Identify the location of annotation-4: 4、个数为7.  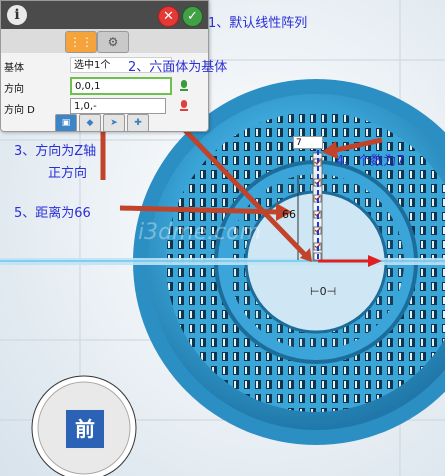
(370, 161).